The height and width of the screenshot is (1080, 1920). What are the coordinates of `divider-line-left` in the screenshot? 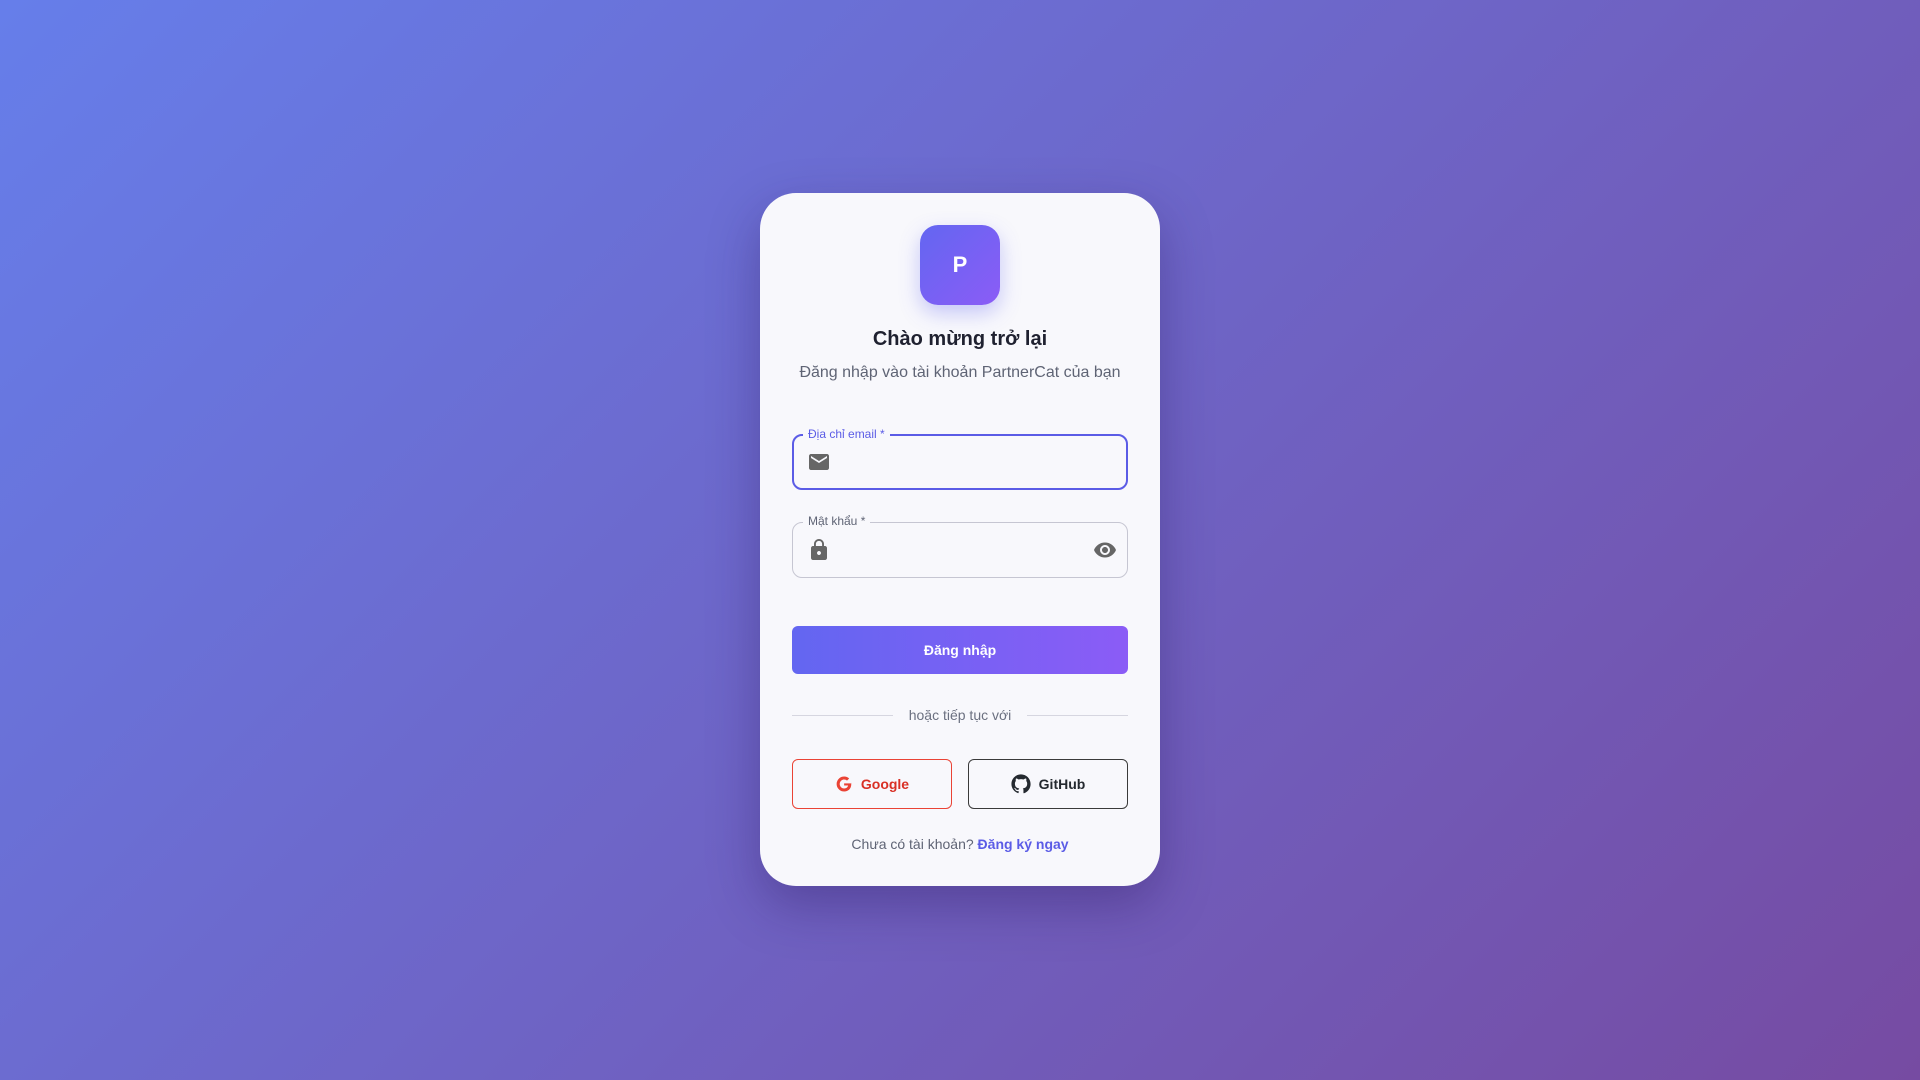 It's located at (842, 715).